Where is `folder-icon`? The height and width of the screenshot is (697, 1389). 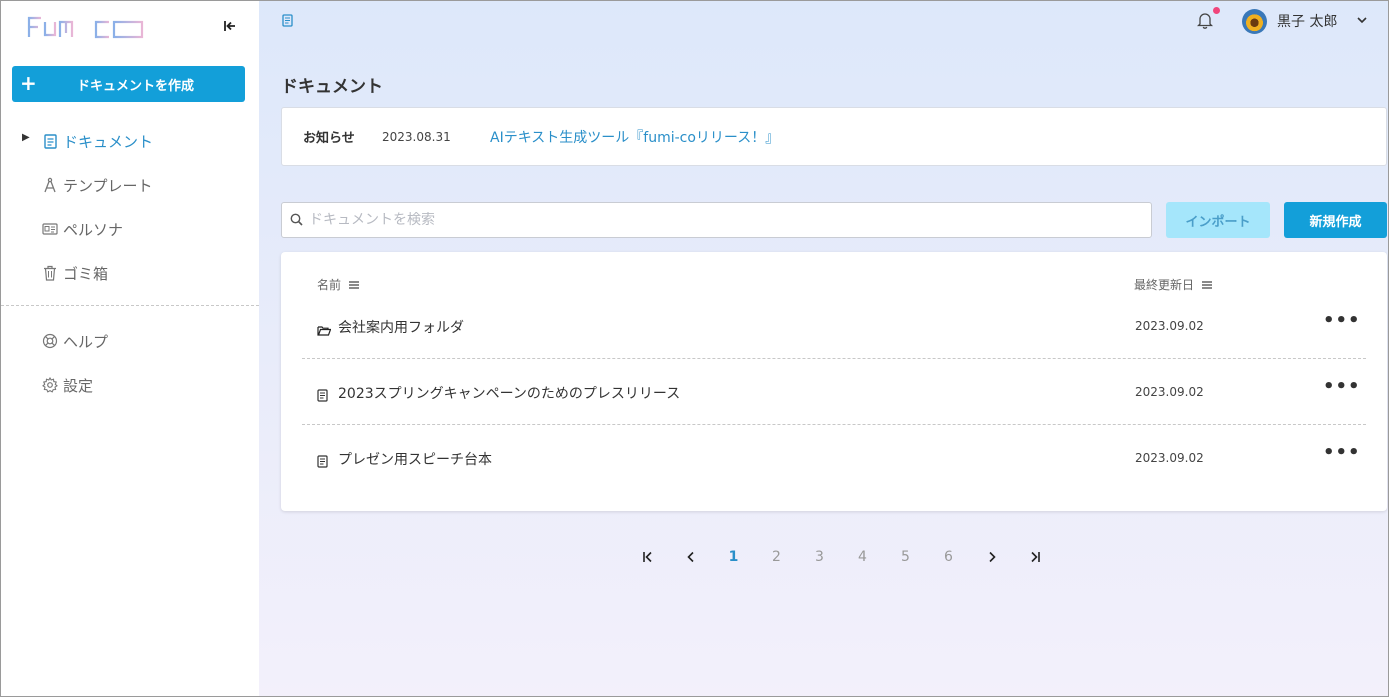
folder-icon is located at coordinates (324, 328).